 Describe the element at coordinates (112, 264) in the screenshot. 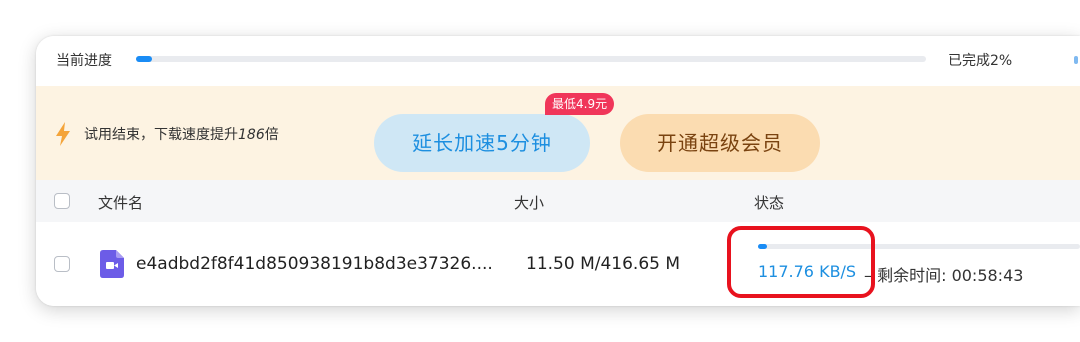

I see `video-file-icon` at that location.